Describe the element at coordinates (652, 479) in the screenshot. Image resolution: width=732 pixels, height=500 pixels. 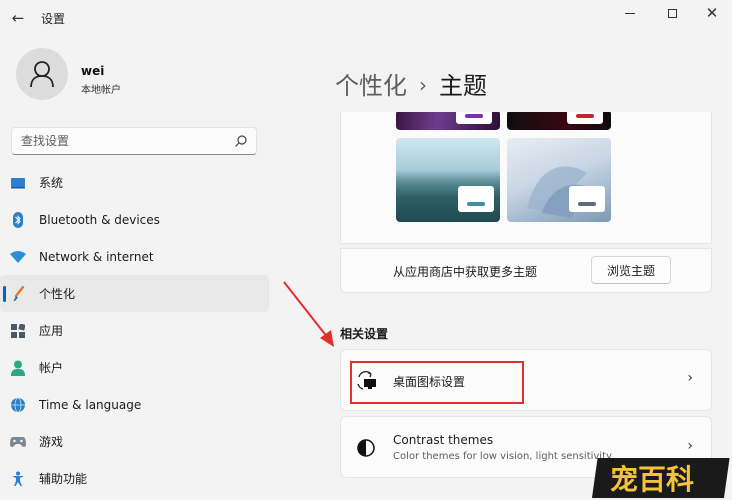
I see `svg-text: 宠百科` at that location.